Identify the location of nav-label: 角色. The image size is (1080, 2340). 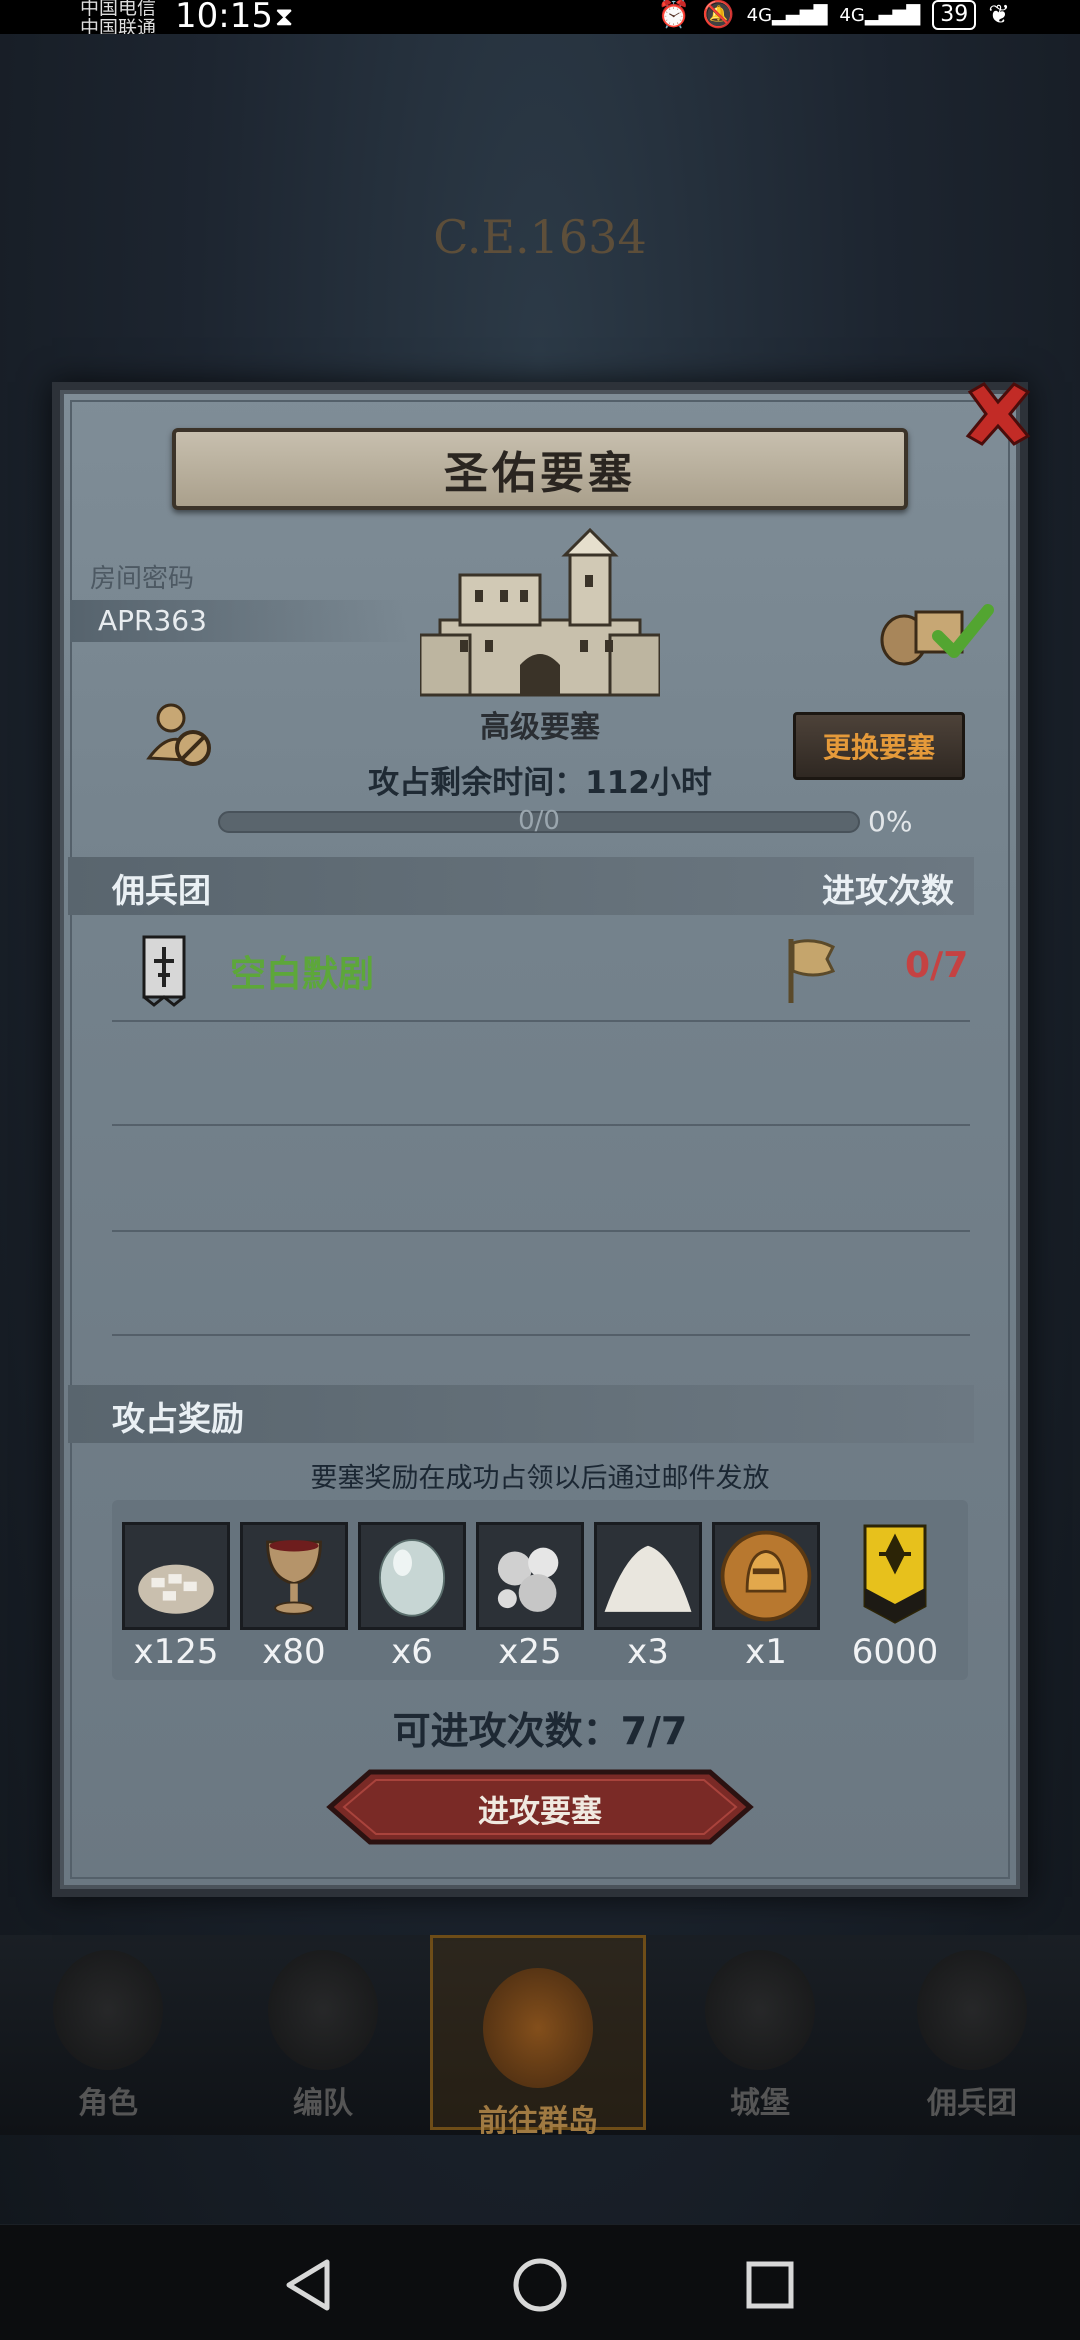
(108, 2103).